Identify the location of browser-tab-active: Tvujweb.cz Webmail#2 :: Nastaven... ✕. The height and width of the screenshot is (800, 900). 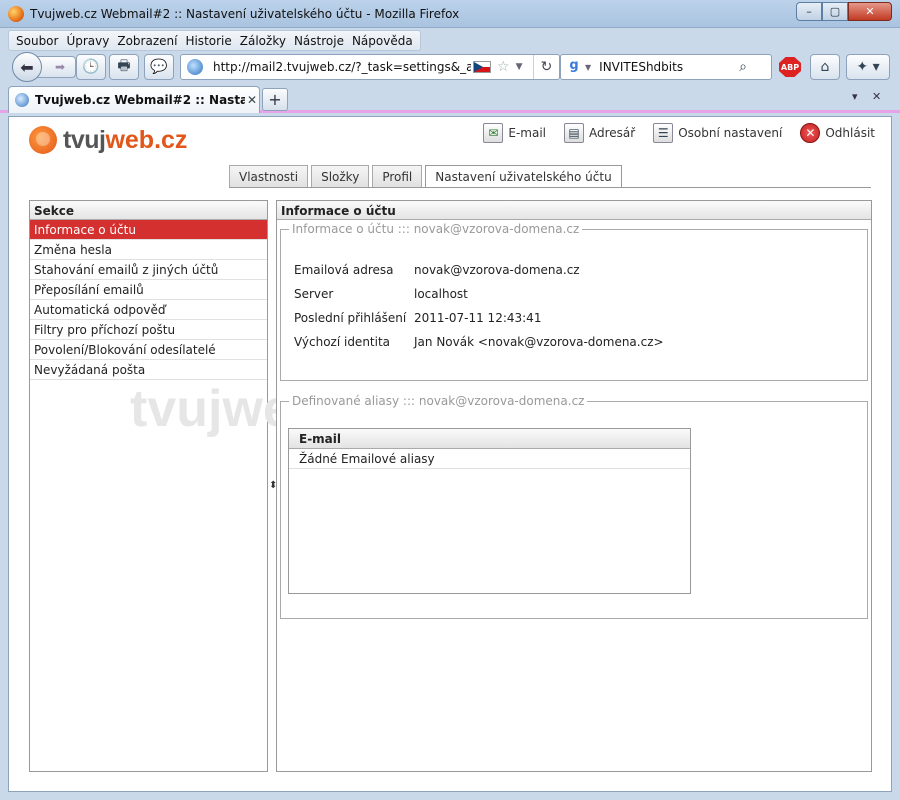
(134, 99).